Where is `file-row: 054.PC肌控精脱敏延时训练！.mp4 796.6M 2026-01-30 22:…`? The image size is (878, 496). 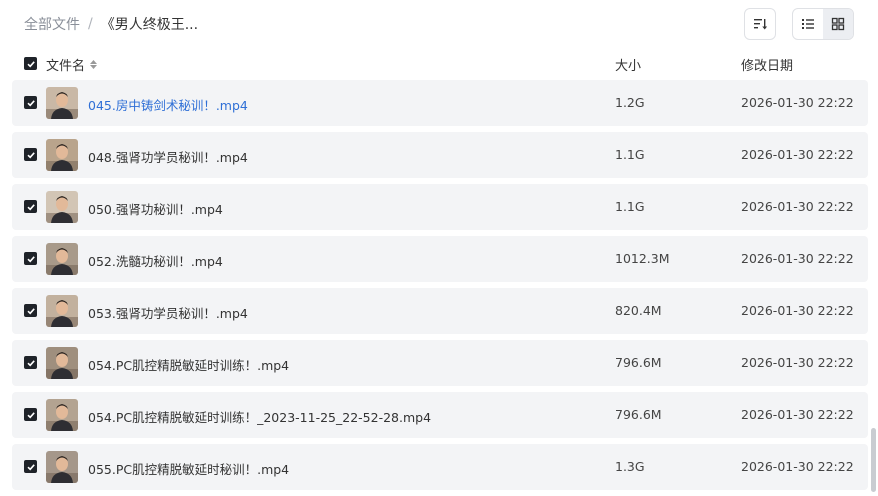 file-row: 054.PC肌控精脱敏延时训练！.mp4 796.6M 2026-01-30 22:… is located at coordinates (440, 363).